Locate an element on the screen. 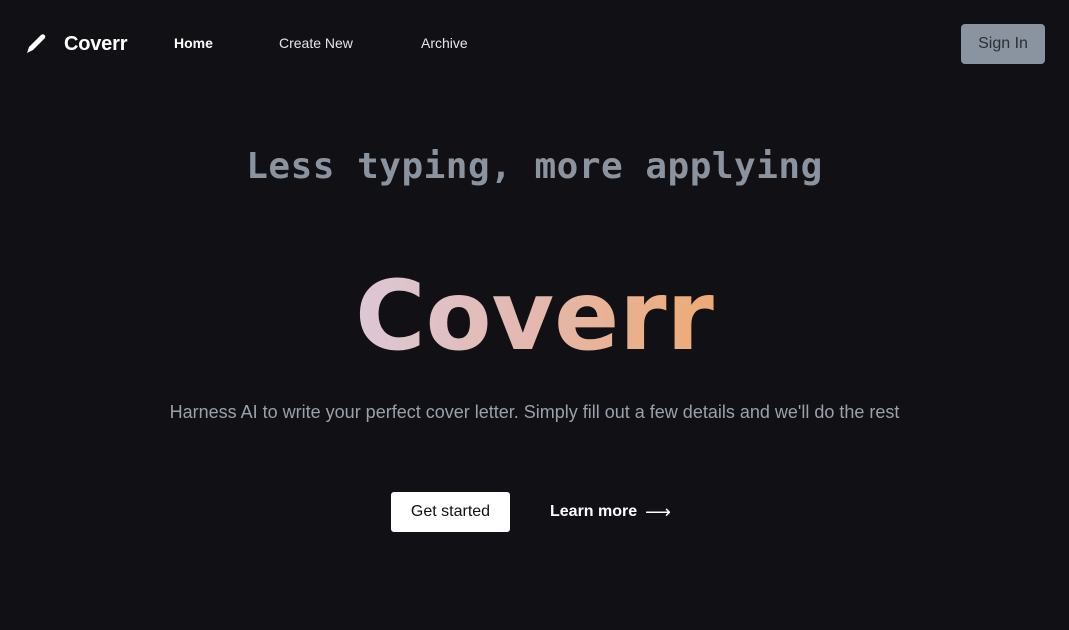  nav-archive-link: Archive is located at coordinates (444, 43).